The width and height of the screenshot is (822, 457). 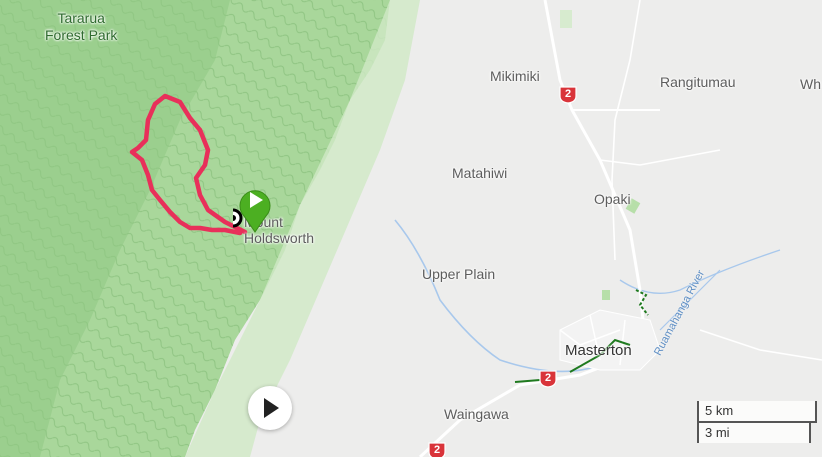 What do you see at coordinates (250, 207) in the screenshot?
I see `start-marker-icon` at bounding box center [250, 207].